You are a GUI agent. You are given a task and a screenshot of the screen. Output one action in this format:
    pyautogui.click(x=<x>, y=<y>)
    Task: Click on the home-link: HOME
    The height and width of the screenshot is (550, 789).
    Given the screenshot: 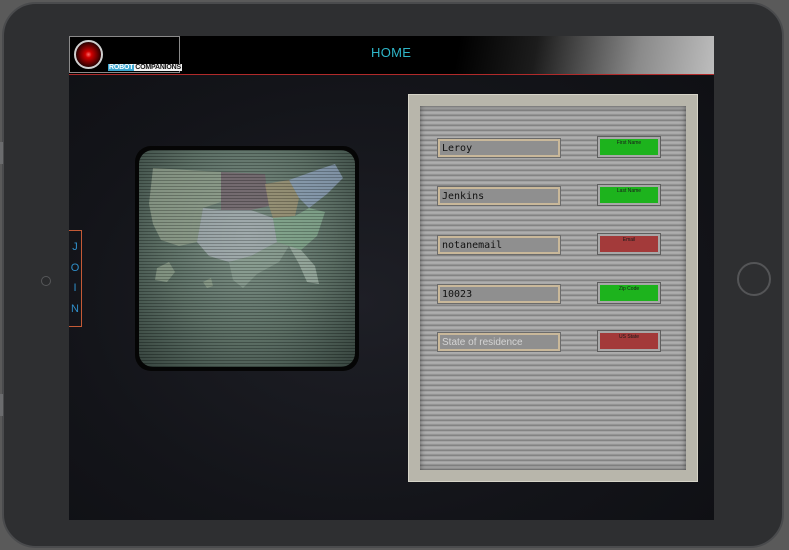 What is the action you would take?
    pyautogui.click(x=391, y=52)
    